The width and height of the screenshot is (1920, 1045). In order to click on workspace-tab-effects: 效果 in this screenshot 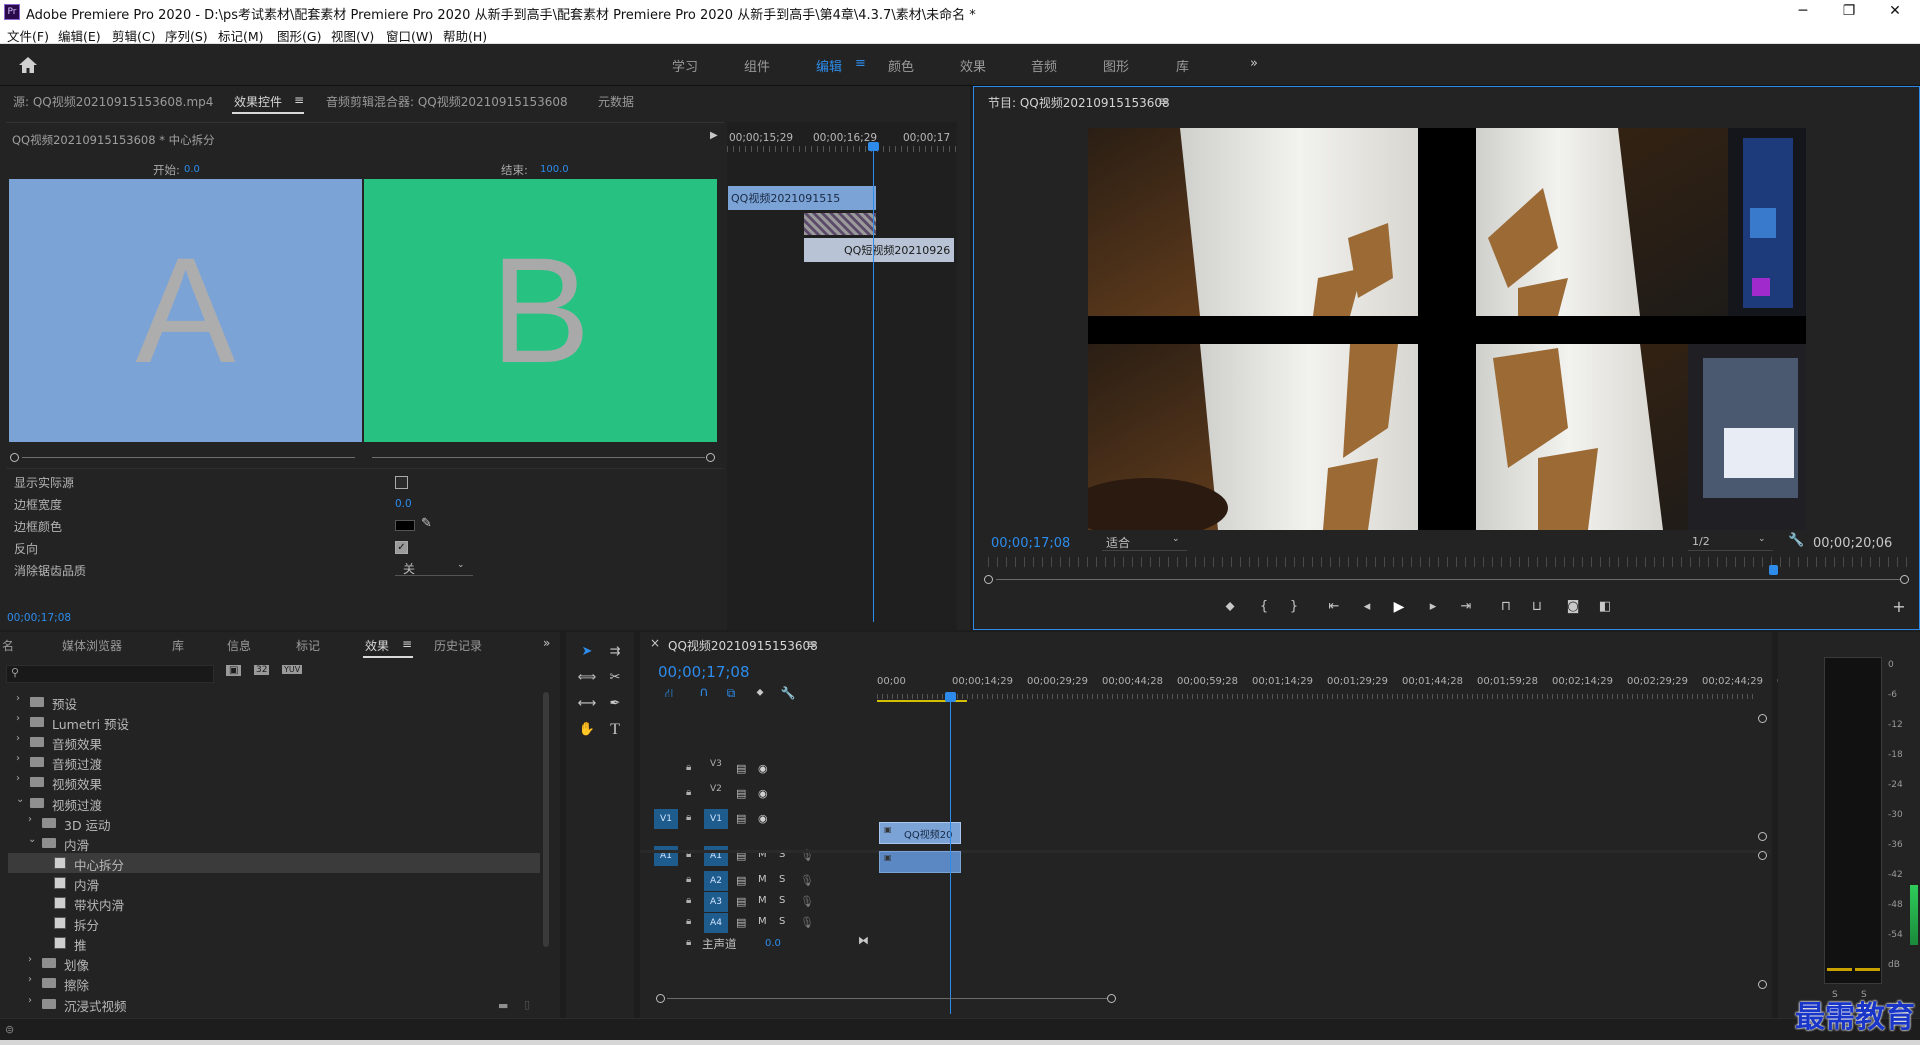, I will do `click(973, 65)`.